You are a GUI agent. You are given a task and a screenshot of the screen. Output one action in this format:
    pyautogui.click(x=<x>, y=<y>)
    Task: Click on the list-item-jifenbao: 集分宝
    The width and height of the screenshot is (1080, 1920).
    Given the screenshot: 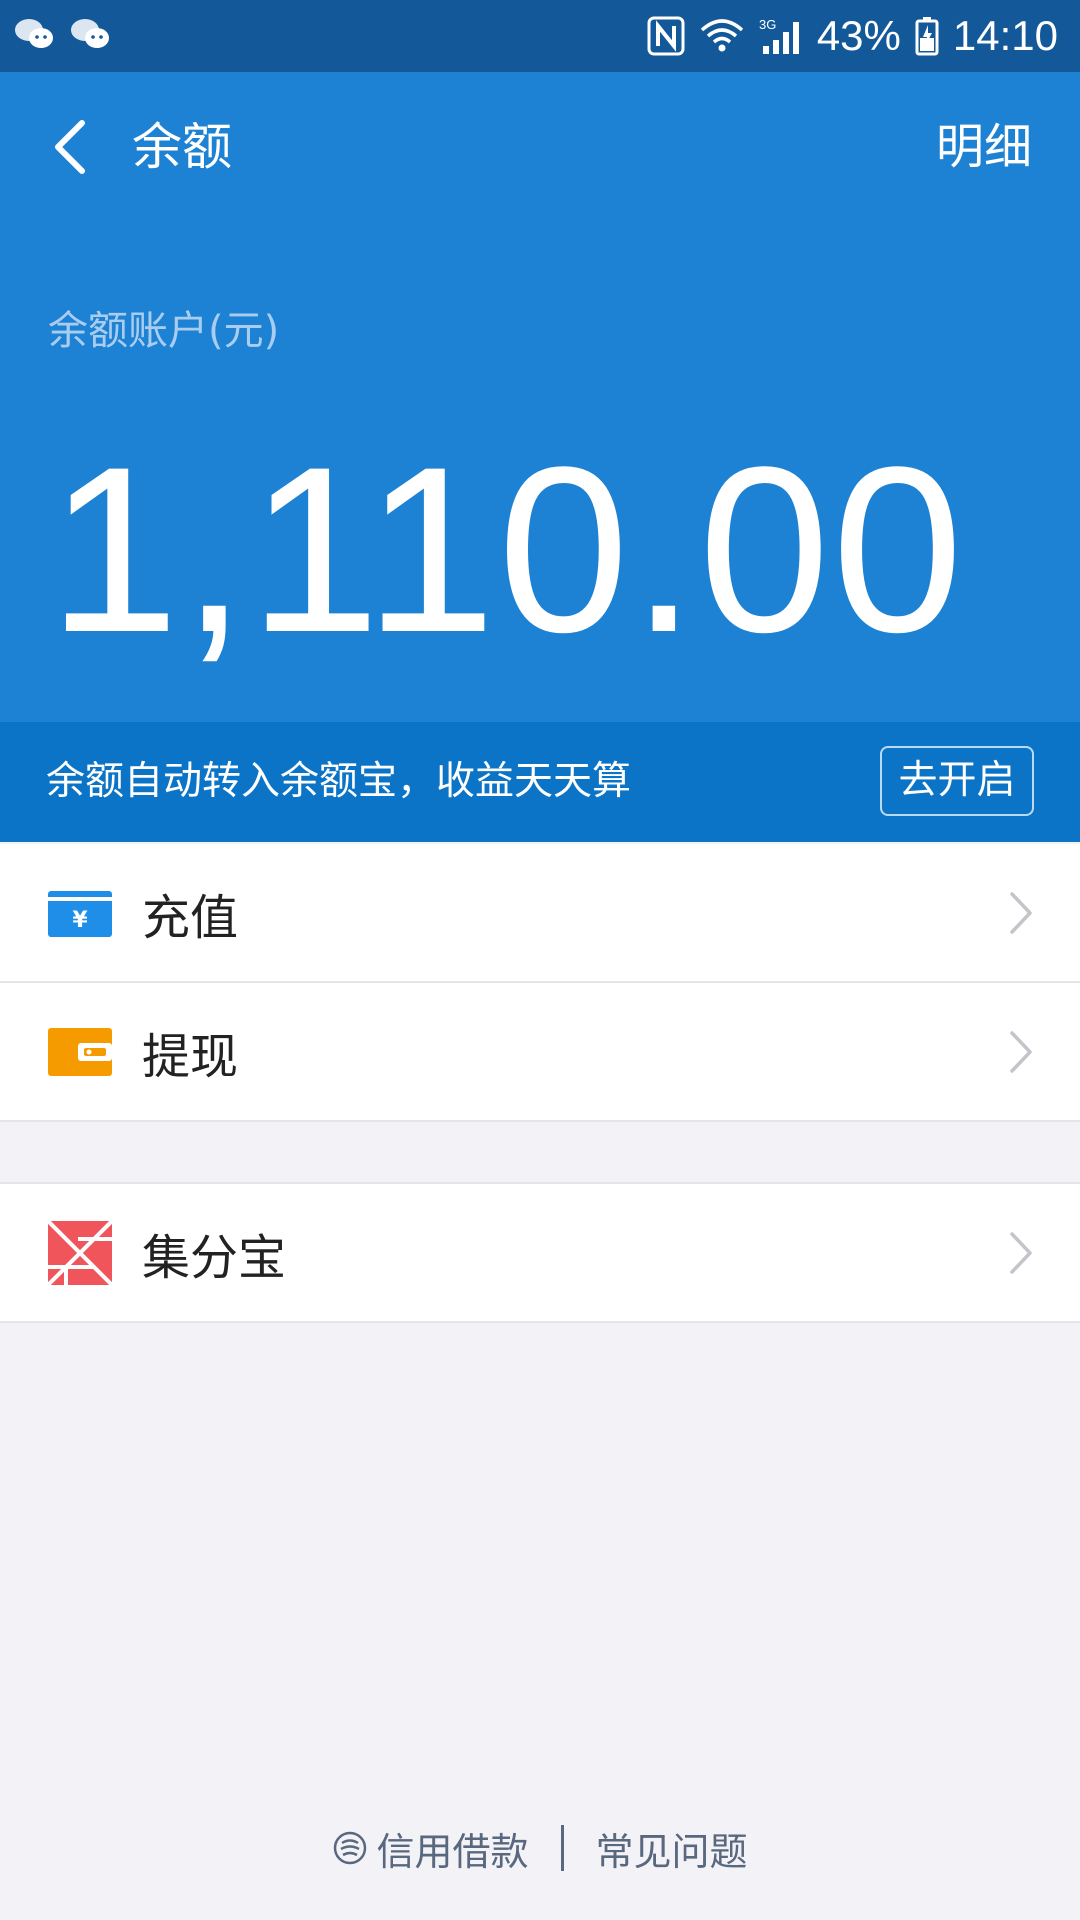 What is the action you would take?
    pyautogui.click(x=540, y=1252)
    